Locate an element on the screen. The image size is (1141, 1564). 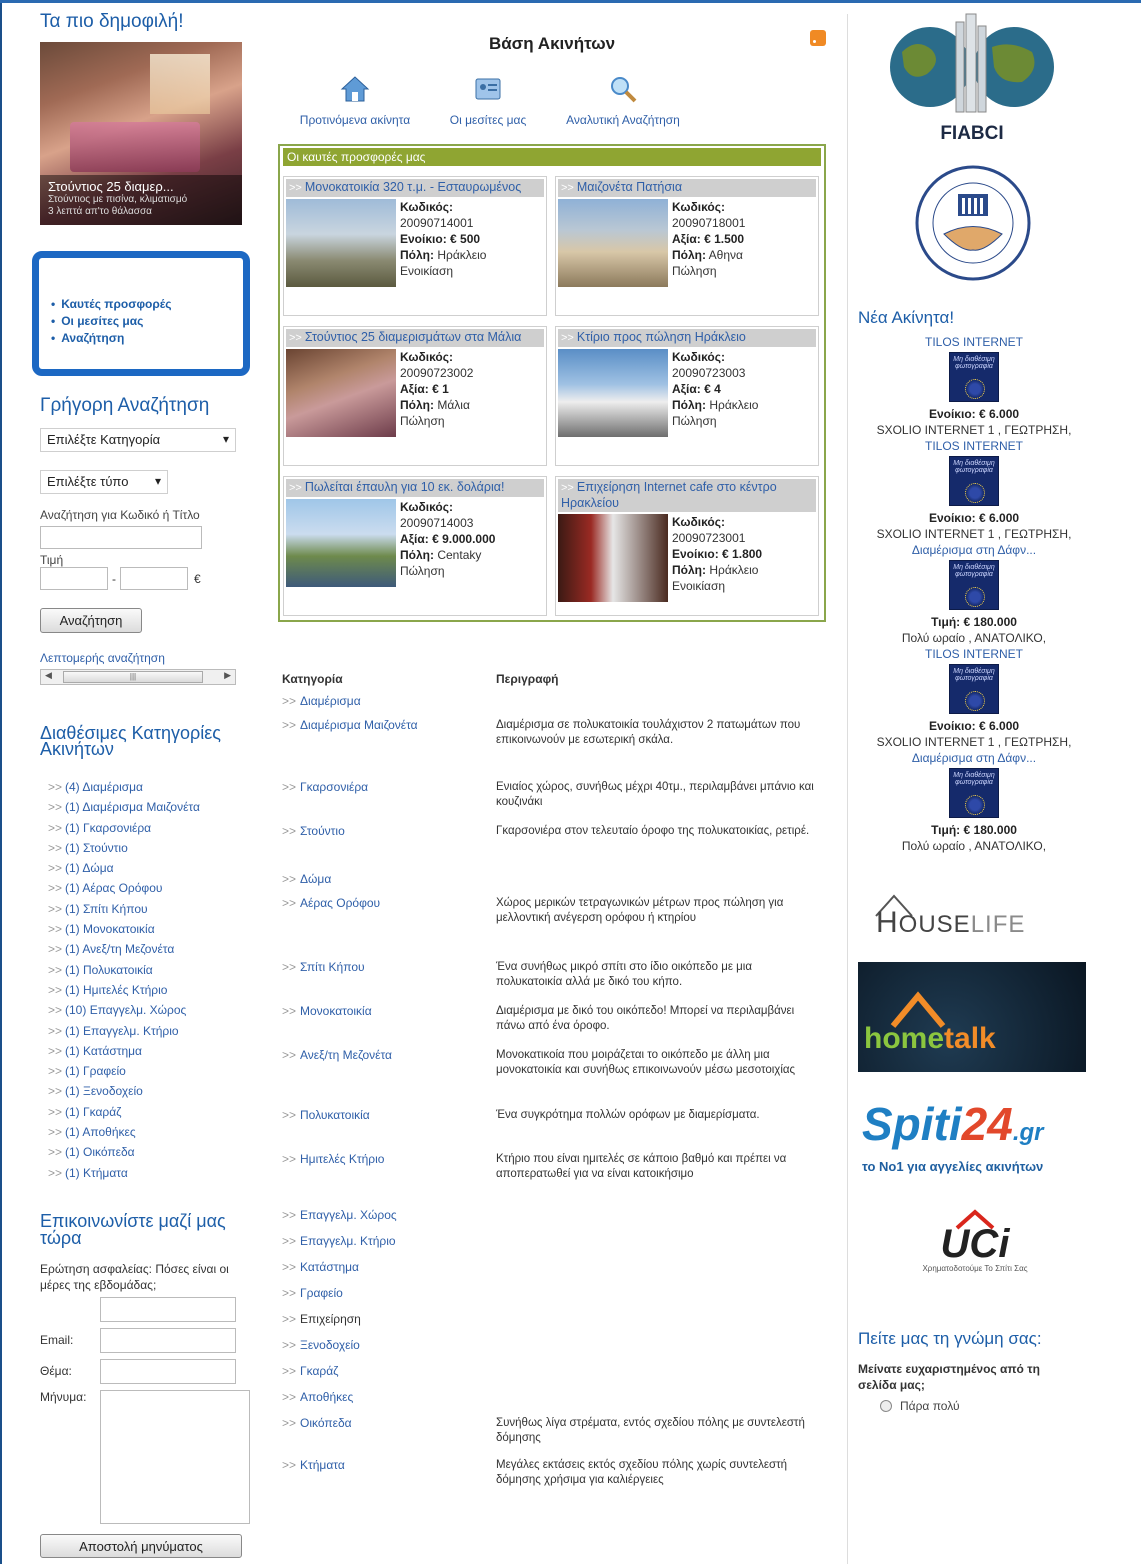
nav-advanced-search: Αναλυτική Αναζήτηση is located at coordinates (623, 100).